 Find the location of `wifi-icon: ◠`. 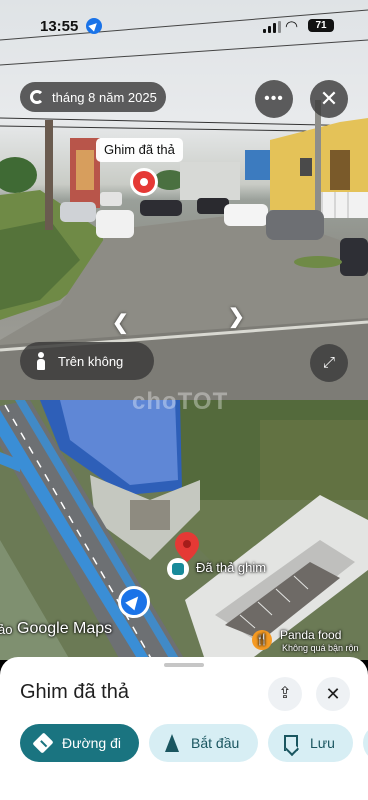

wifi-icon: ◠ is located at coordinates (292, 26).